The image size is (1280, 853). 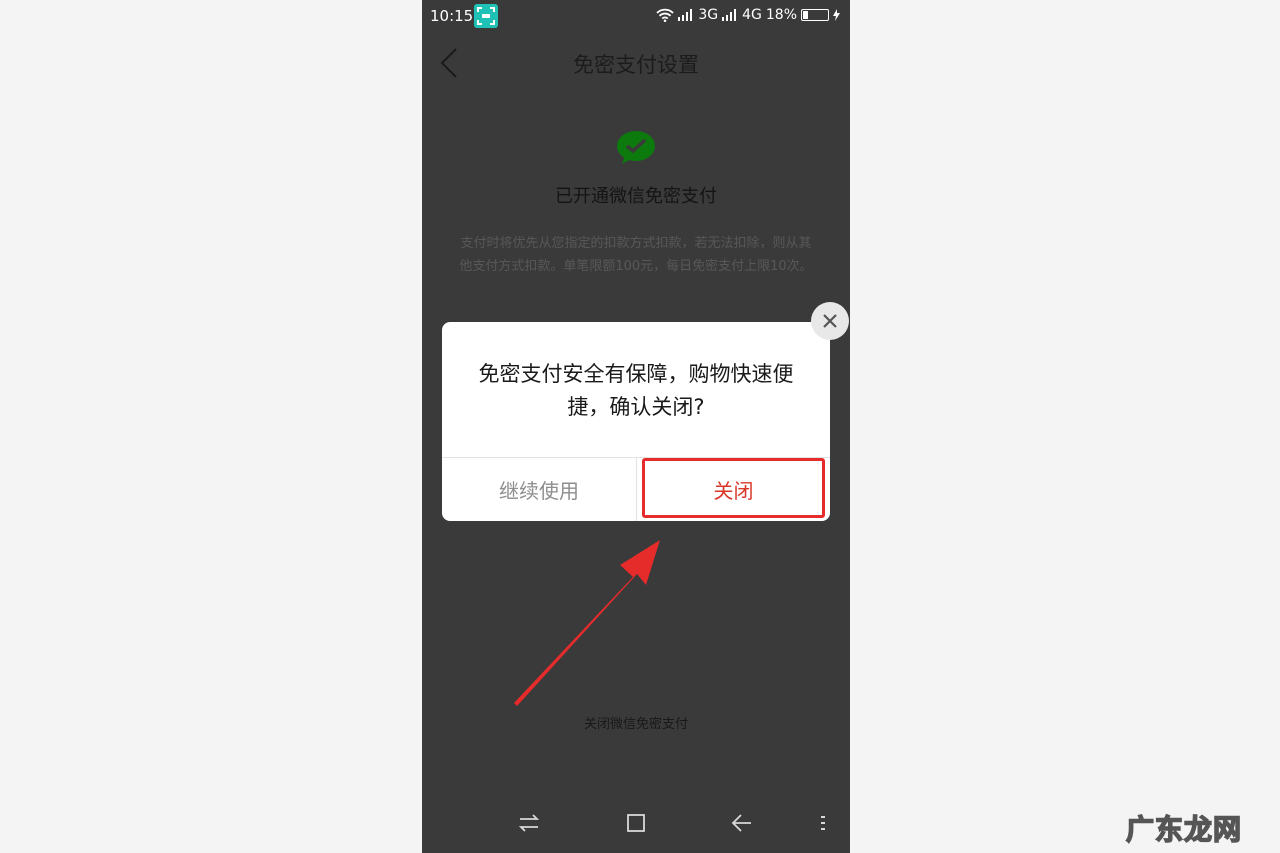 I want to click on system-navigation-bar, so click(x=636, y=824).